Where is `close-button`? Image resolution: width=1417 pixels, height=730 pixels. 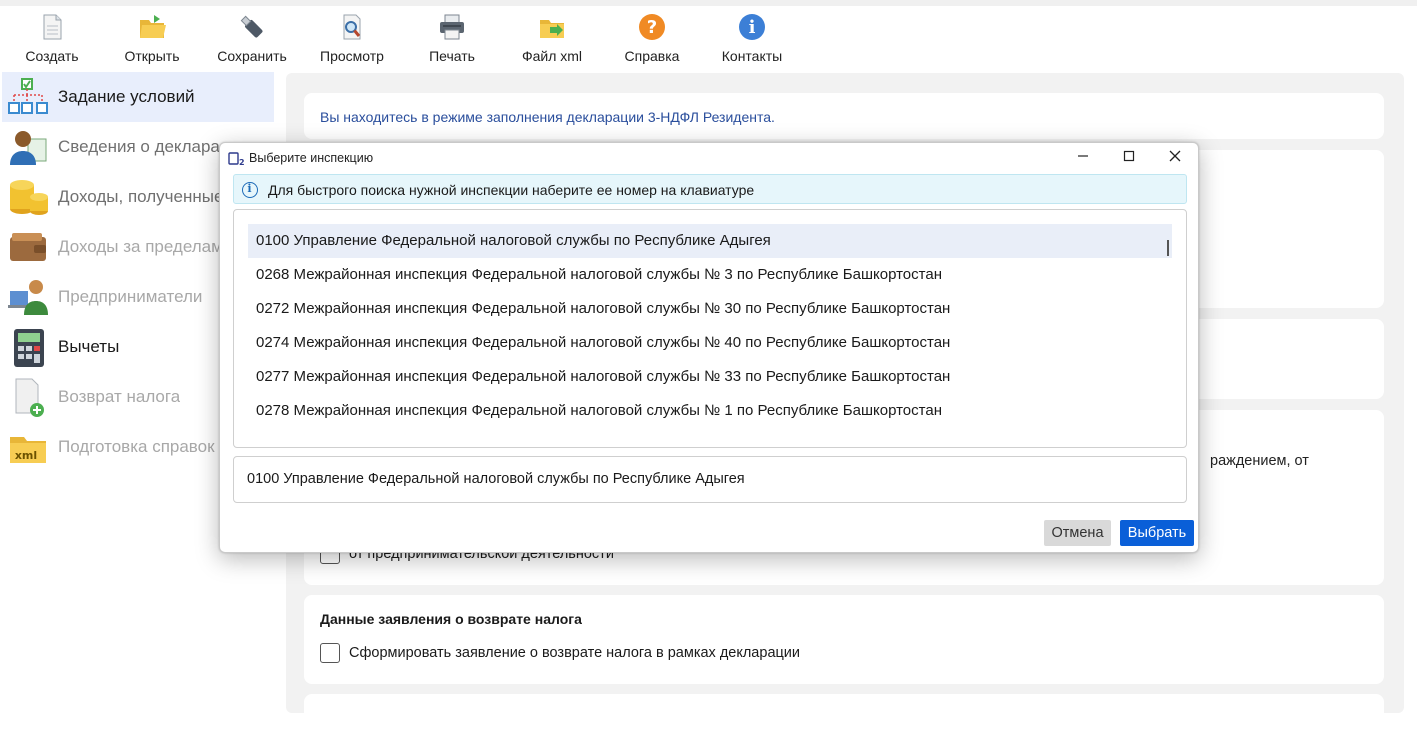
close-button is located at coordinates (1175, 158).